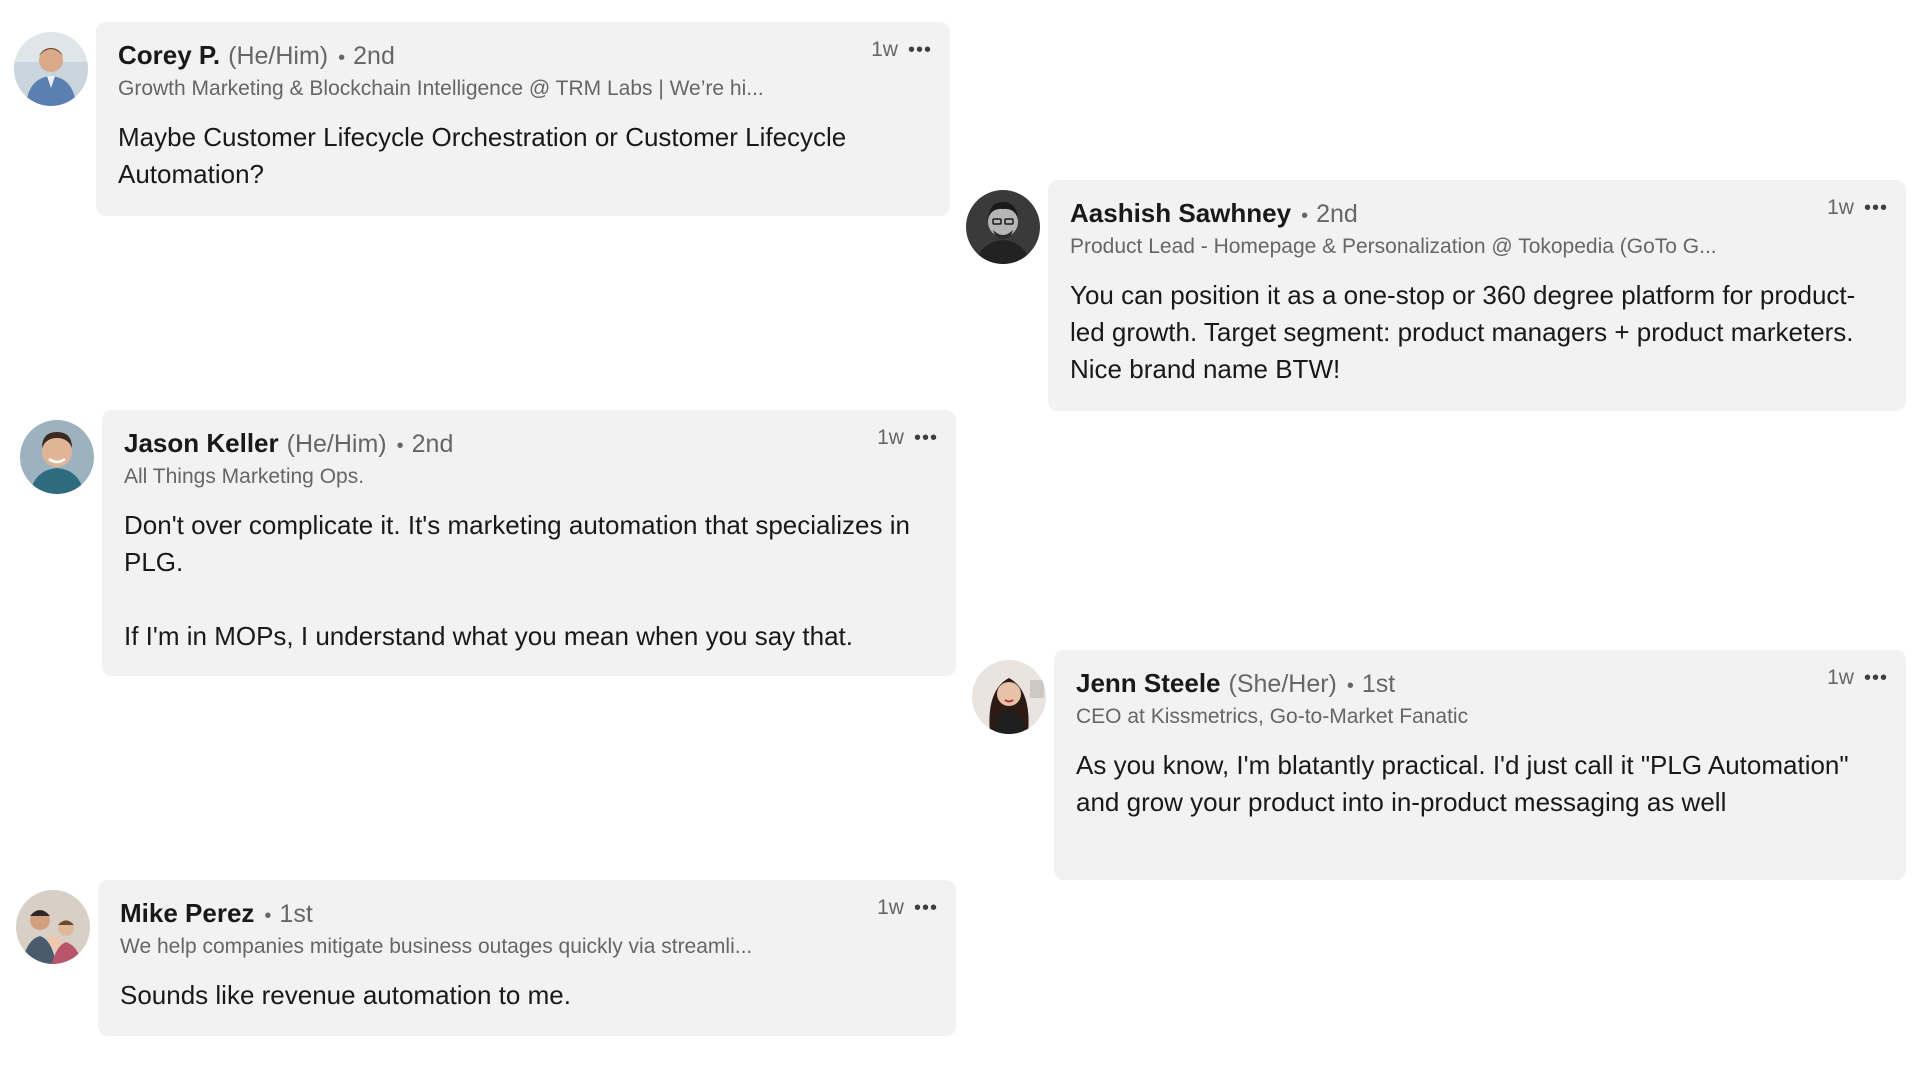  I want to click on comment-header: Corey P. (He/Him) • 2nd, so click(523, 55).